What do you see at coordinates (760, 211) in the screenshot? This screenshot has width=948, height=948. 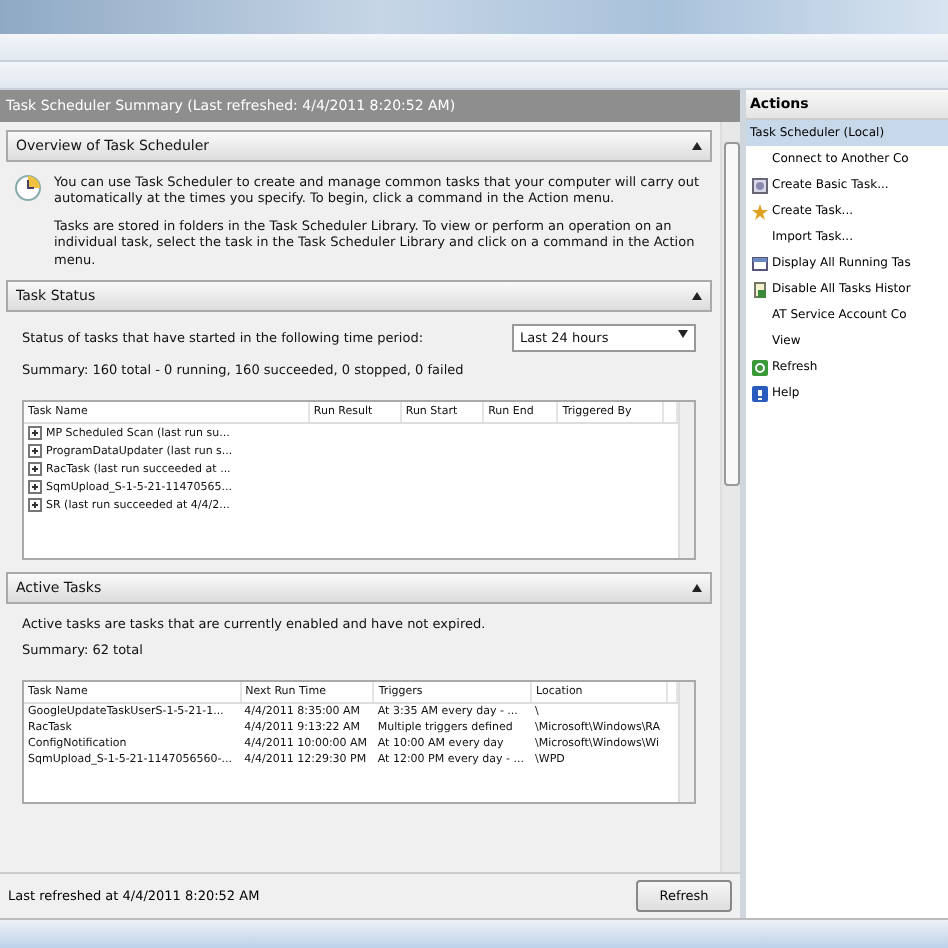 I see `star-icon` at bounding box center [760, 211].